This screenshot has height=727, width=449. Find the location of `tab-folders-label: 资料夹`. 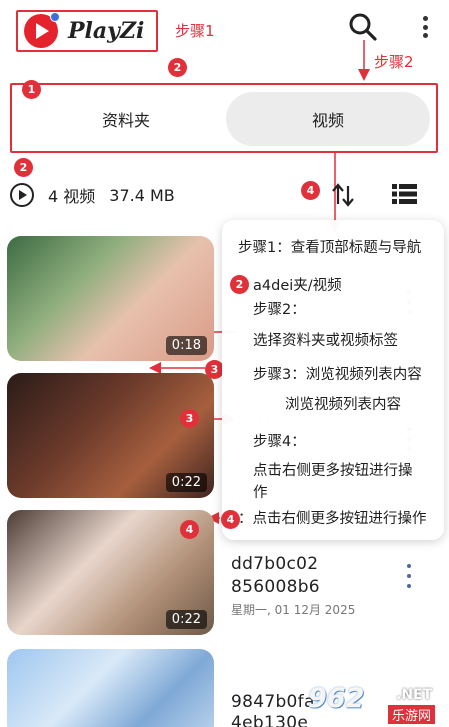

tab-folders-label: 资料夹 is located at coordinates (125, 120).